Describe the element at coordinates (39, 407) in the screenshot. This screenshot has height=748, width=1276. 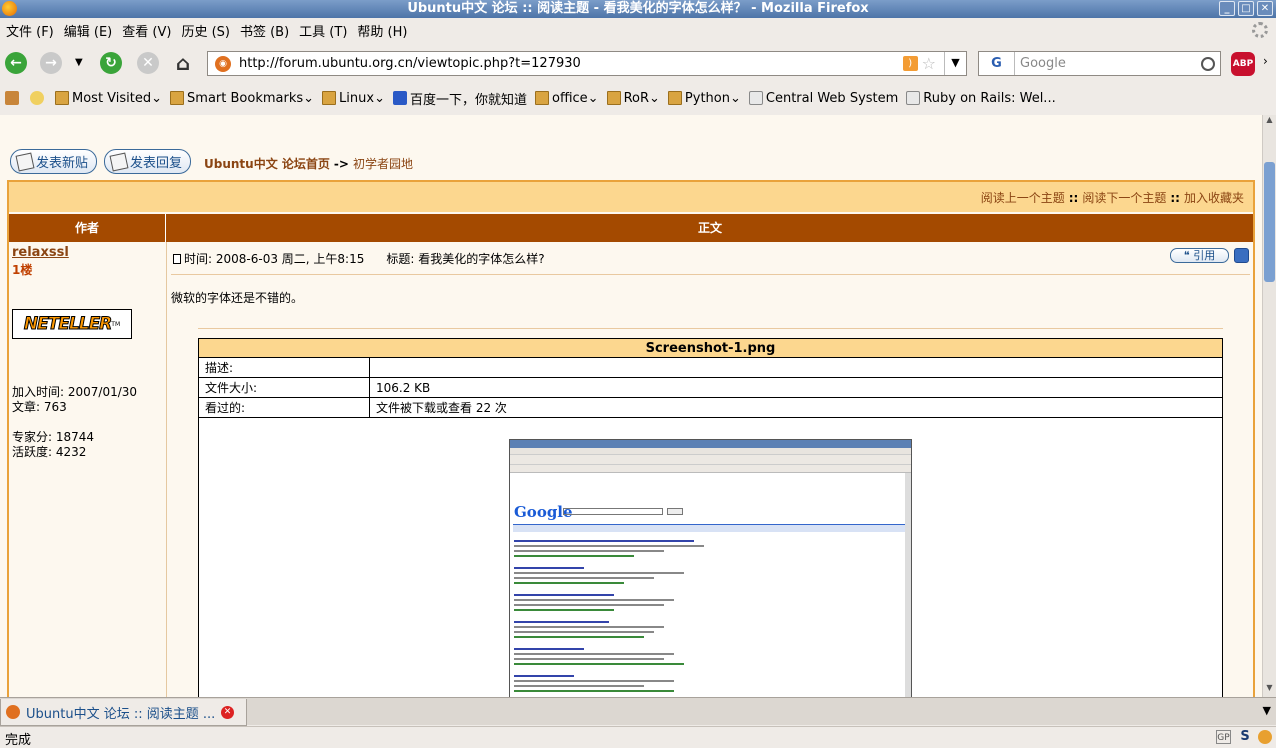
I see `post-count: 文章: 763` at that location.